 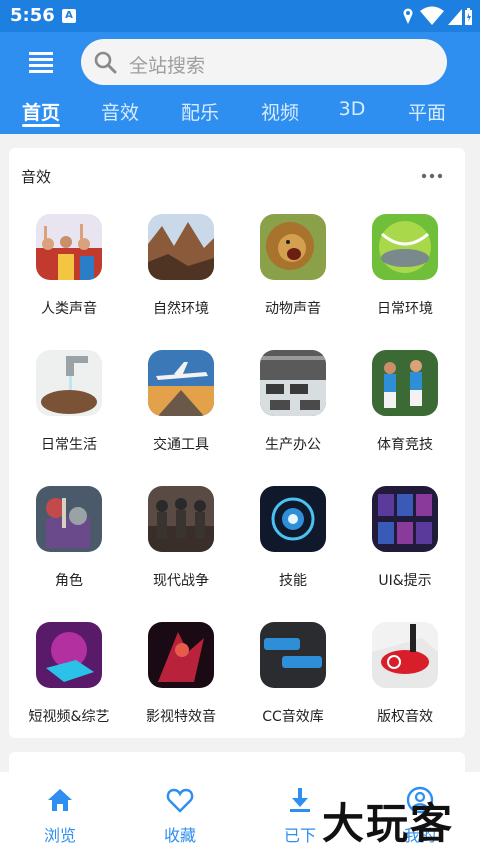 What do you see at coordinates (405, 519) in the screenshot?
I see `game-ui-cards-image` at bounding box center [405, 519].